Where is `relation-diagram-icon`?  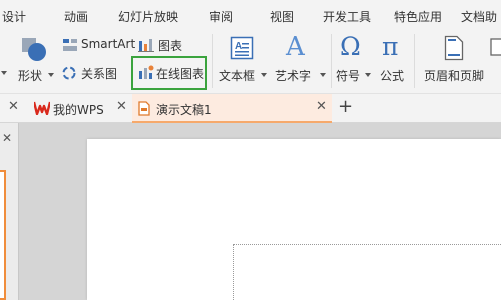 relation-diagram-icon is located at coordinates (69, 74).